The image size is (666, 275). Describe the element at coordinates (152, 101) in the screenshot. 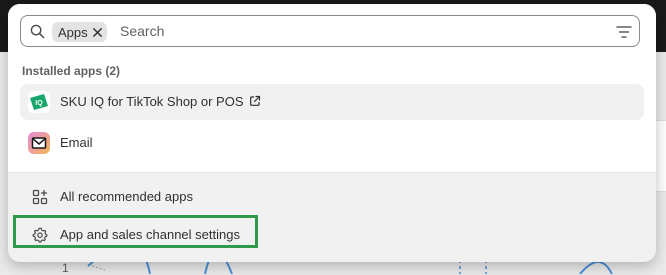

I see `app-item-label-text: SKU IQ for TikTok Shop or POS` at that location.